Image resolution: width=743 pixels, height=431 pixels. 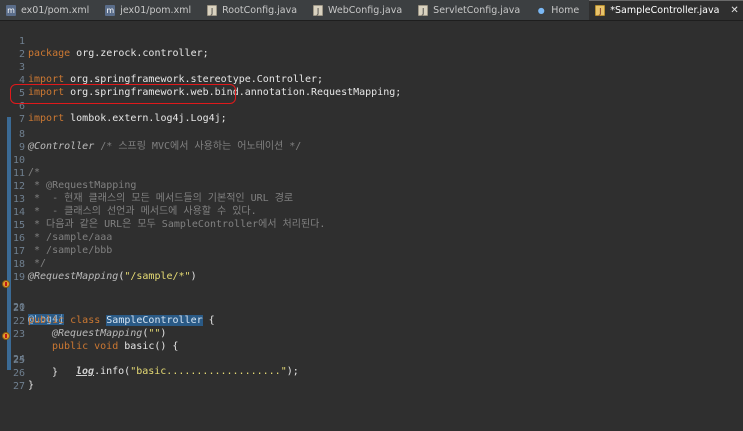 I want to click on code-line: 13 * - 클래스의 선언과 메서드에 사용할 수 있다., so click(x=128, y=199).